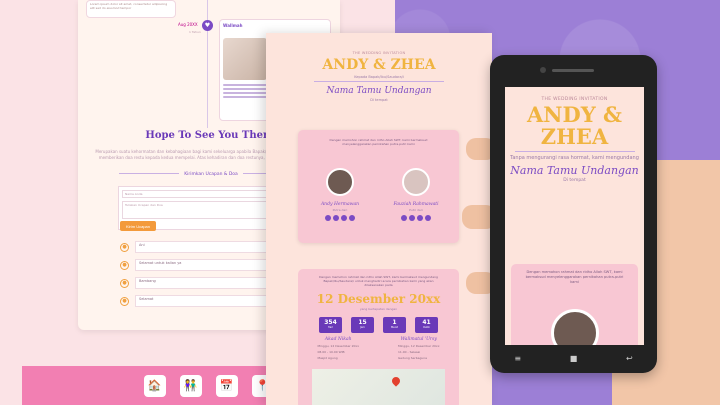 This screenshot has width=720, height=405. I want to click on menu-icon: ≡, so click(517, 358).